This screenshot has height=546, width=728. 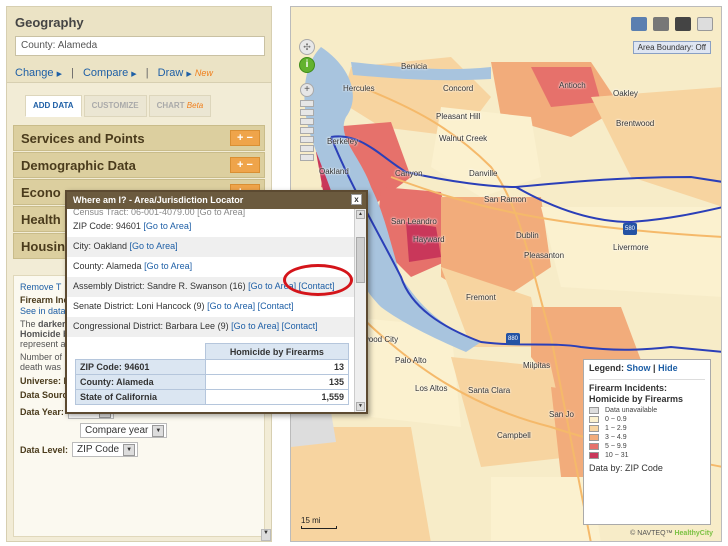 I want to click on scroll-thumb, so click(x=360, y=260).